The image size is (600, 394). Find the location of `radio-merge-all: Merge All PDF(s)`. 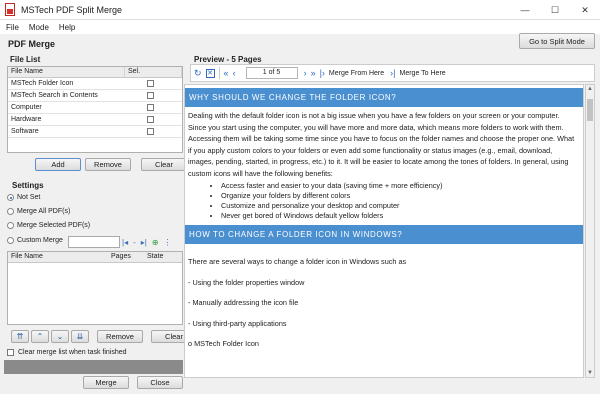

radio-merge-all: Merge All PDF(s) is located at coordinates (38, 211).